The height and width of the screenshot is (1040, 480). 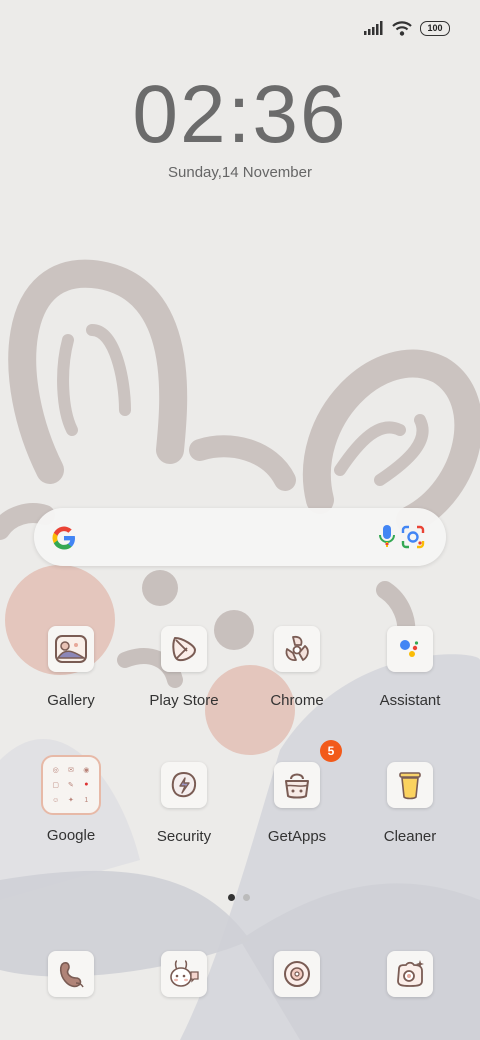 What do you see at coordinates (413, 537) in the screenshot?
I see `camera-lens-icon` at bounding box center [413, 537].